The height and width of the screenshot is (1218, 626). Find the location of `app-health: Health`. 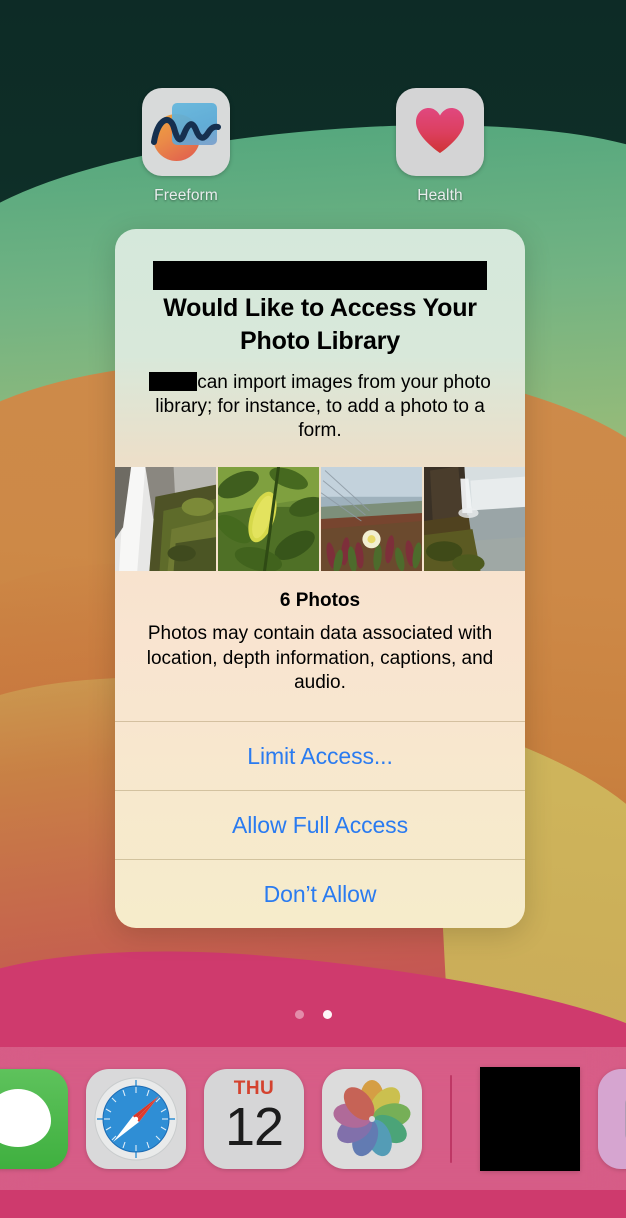

app-health: Health is located at coordinates (440, 146).